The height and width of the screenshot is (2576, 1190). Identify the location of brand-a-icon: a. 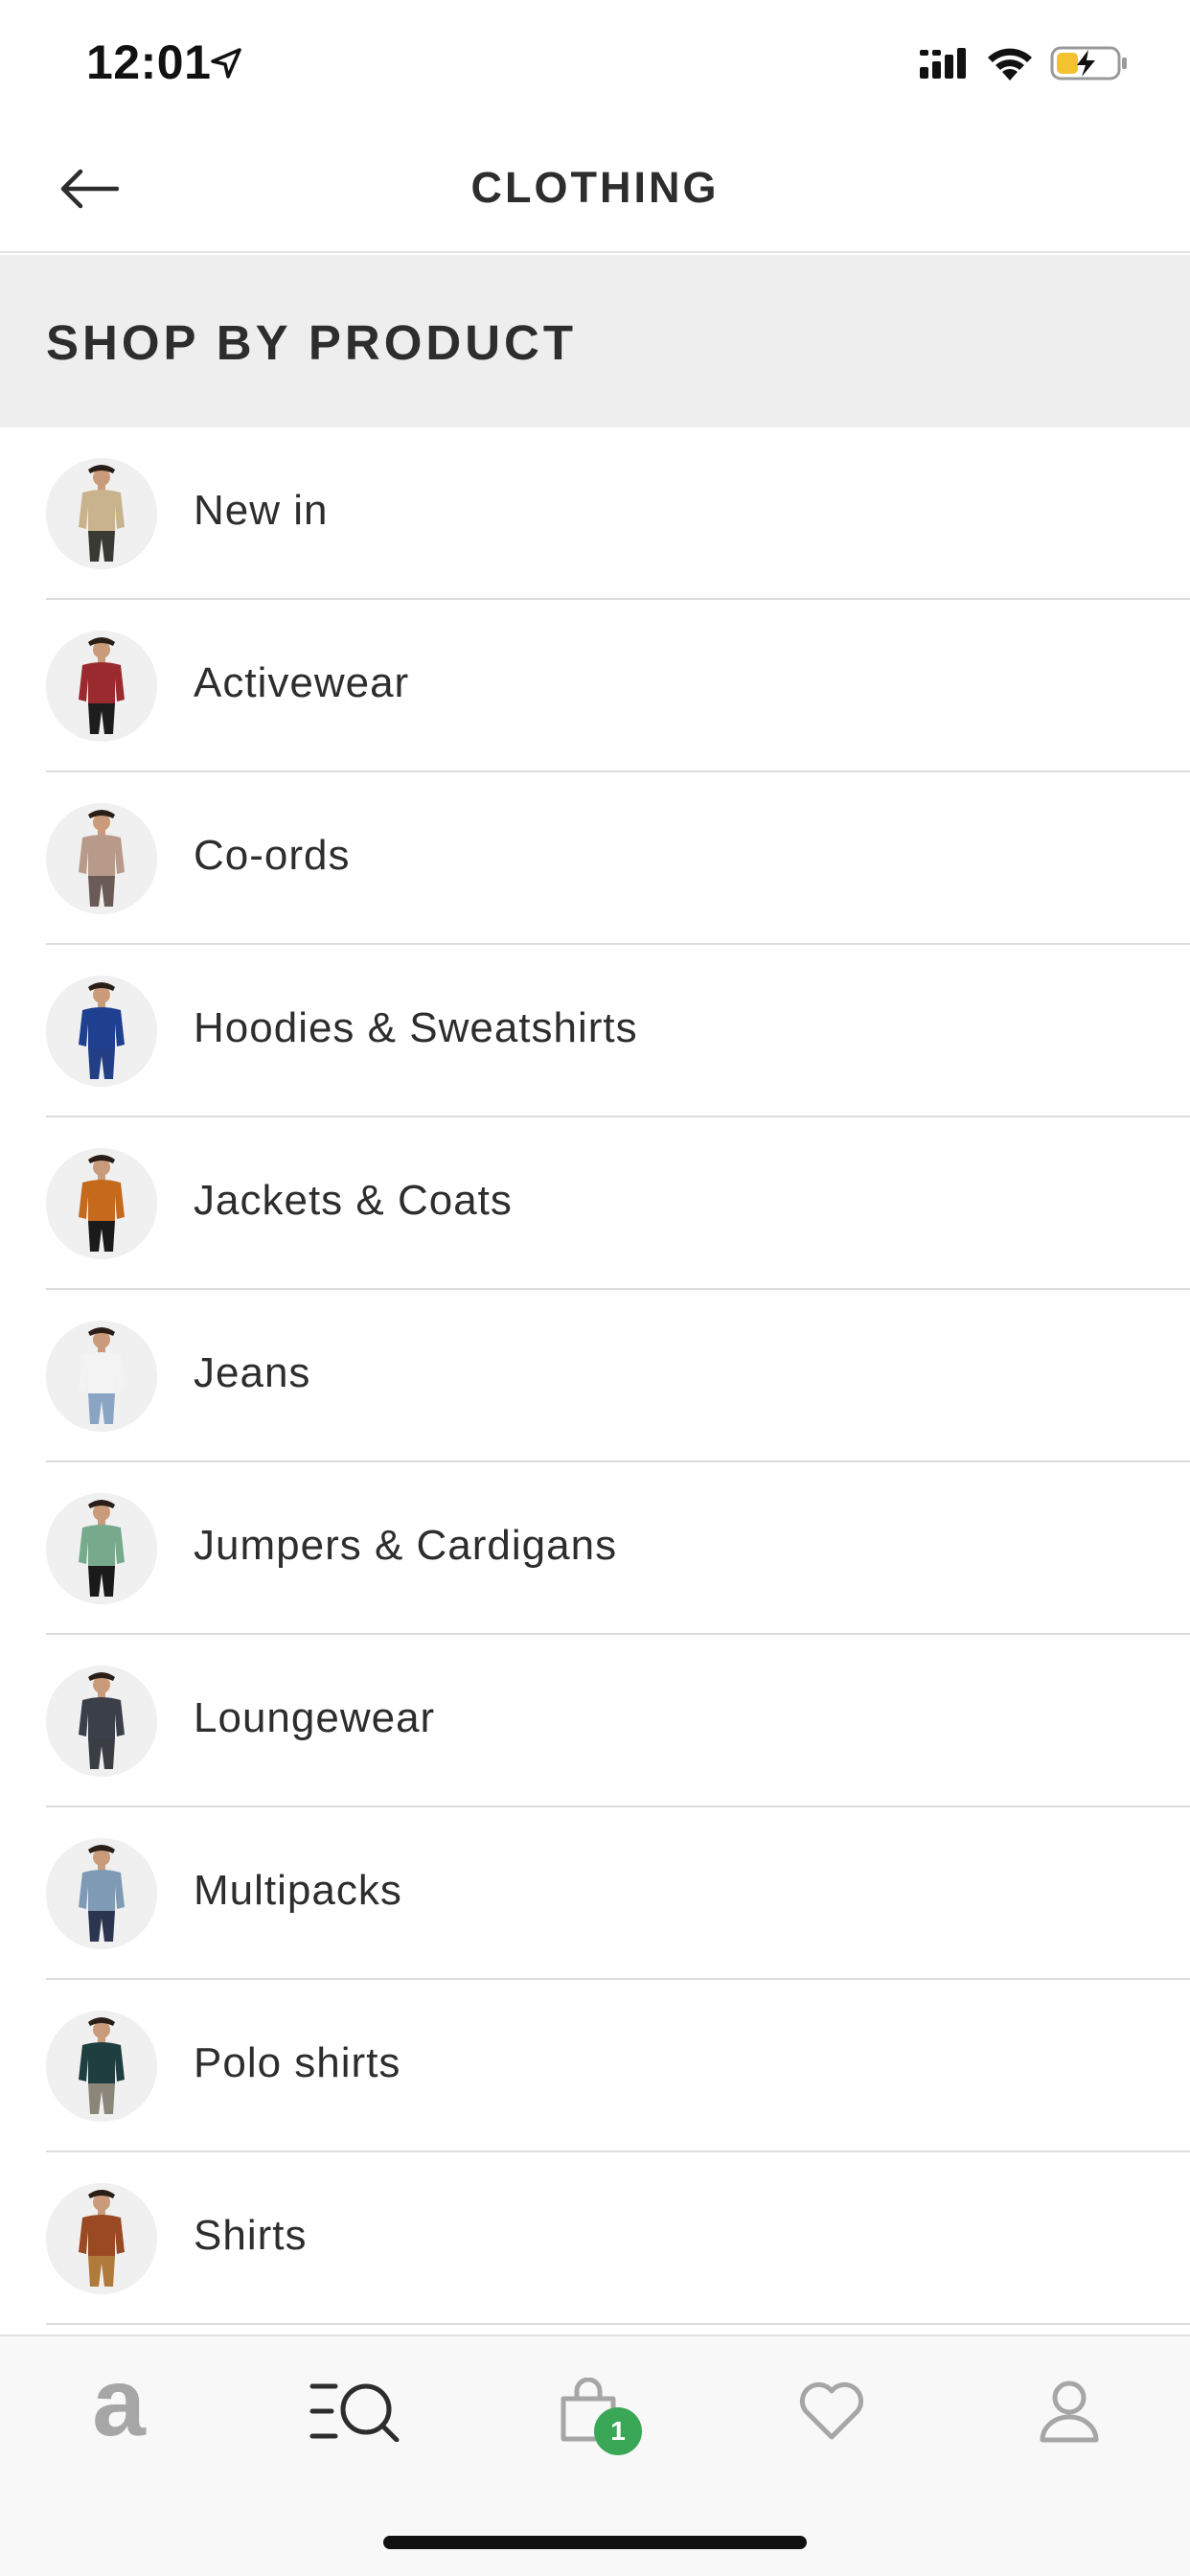
(119, 2402).